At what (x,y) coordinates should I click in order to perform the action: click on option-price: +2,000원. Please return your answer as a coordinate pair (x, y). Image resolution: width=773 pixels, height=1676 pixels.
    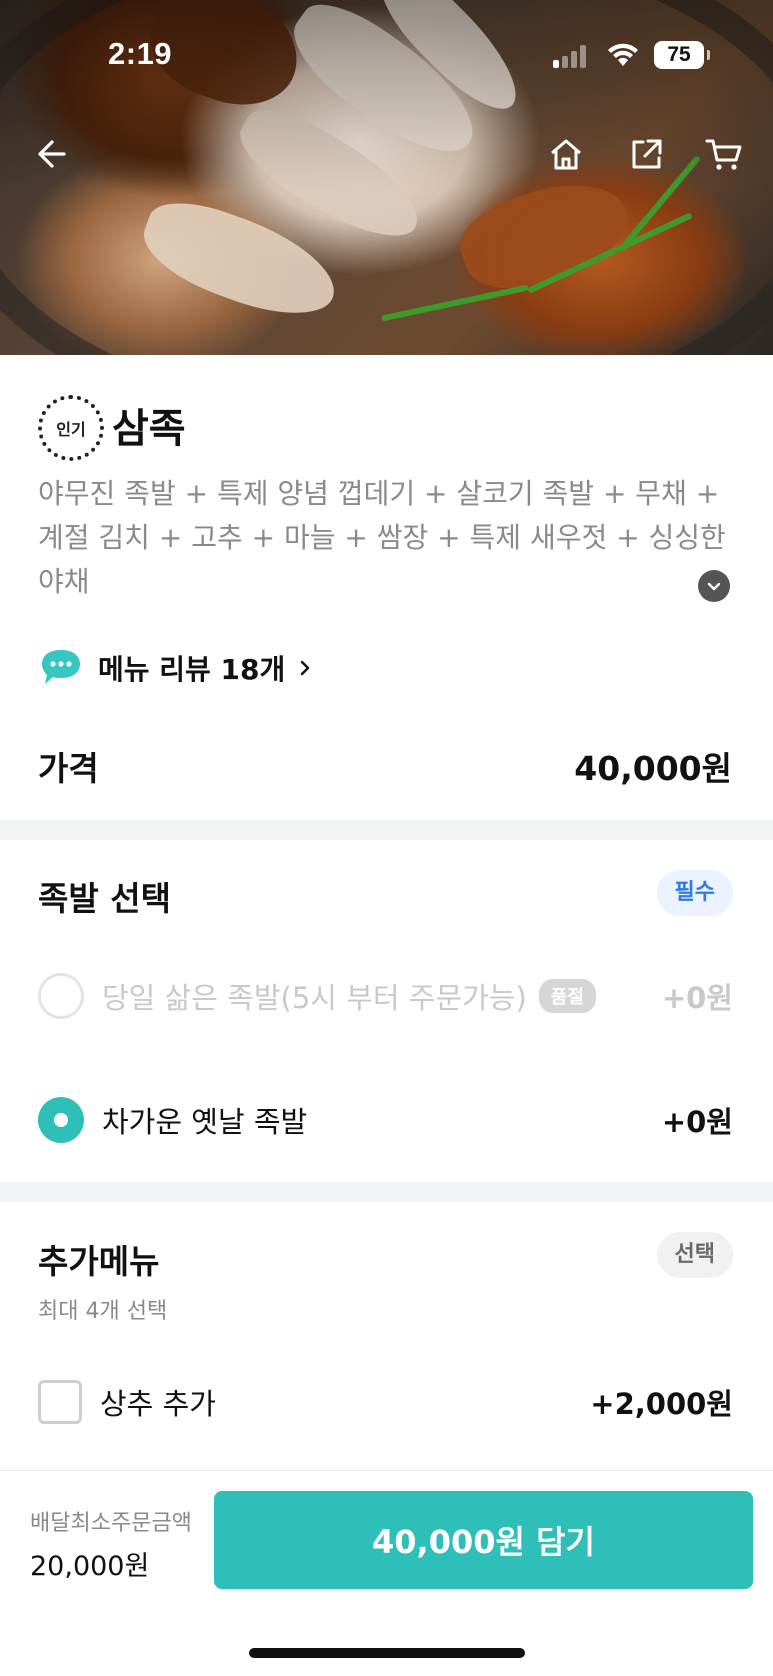
    Looking at the image, I should click on (661, 1404).